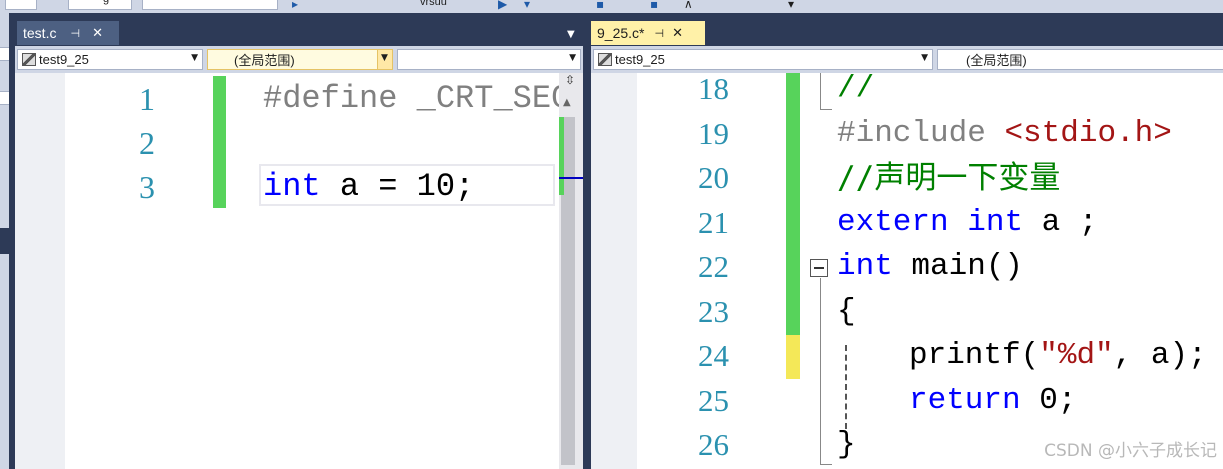 Image resolution: width=1223 pixels, height=469 pixels. I want to click on main-toolbar: g ▸ vrsuu ▶ ▾ ▪ ▪ ⊼ ▾, so click(611, 6).